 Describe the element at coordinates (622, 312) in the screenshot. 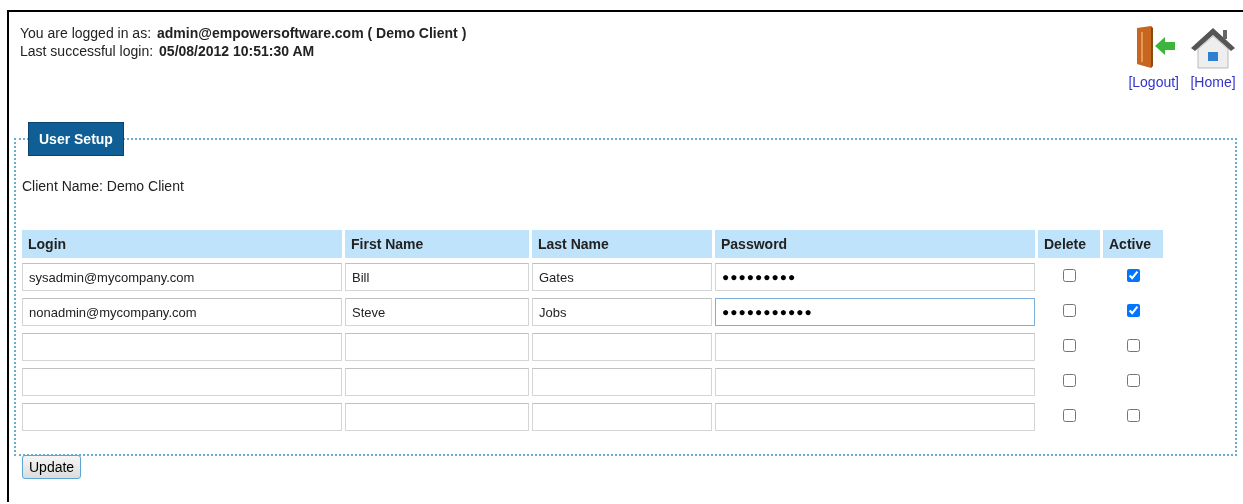

I see `last-name-field: Jobs` at that location.